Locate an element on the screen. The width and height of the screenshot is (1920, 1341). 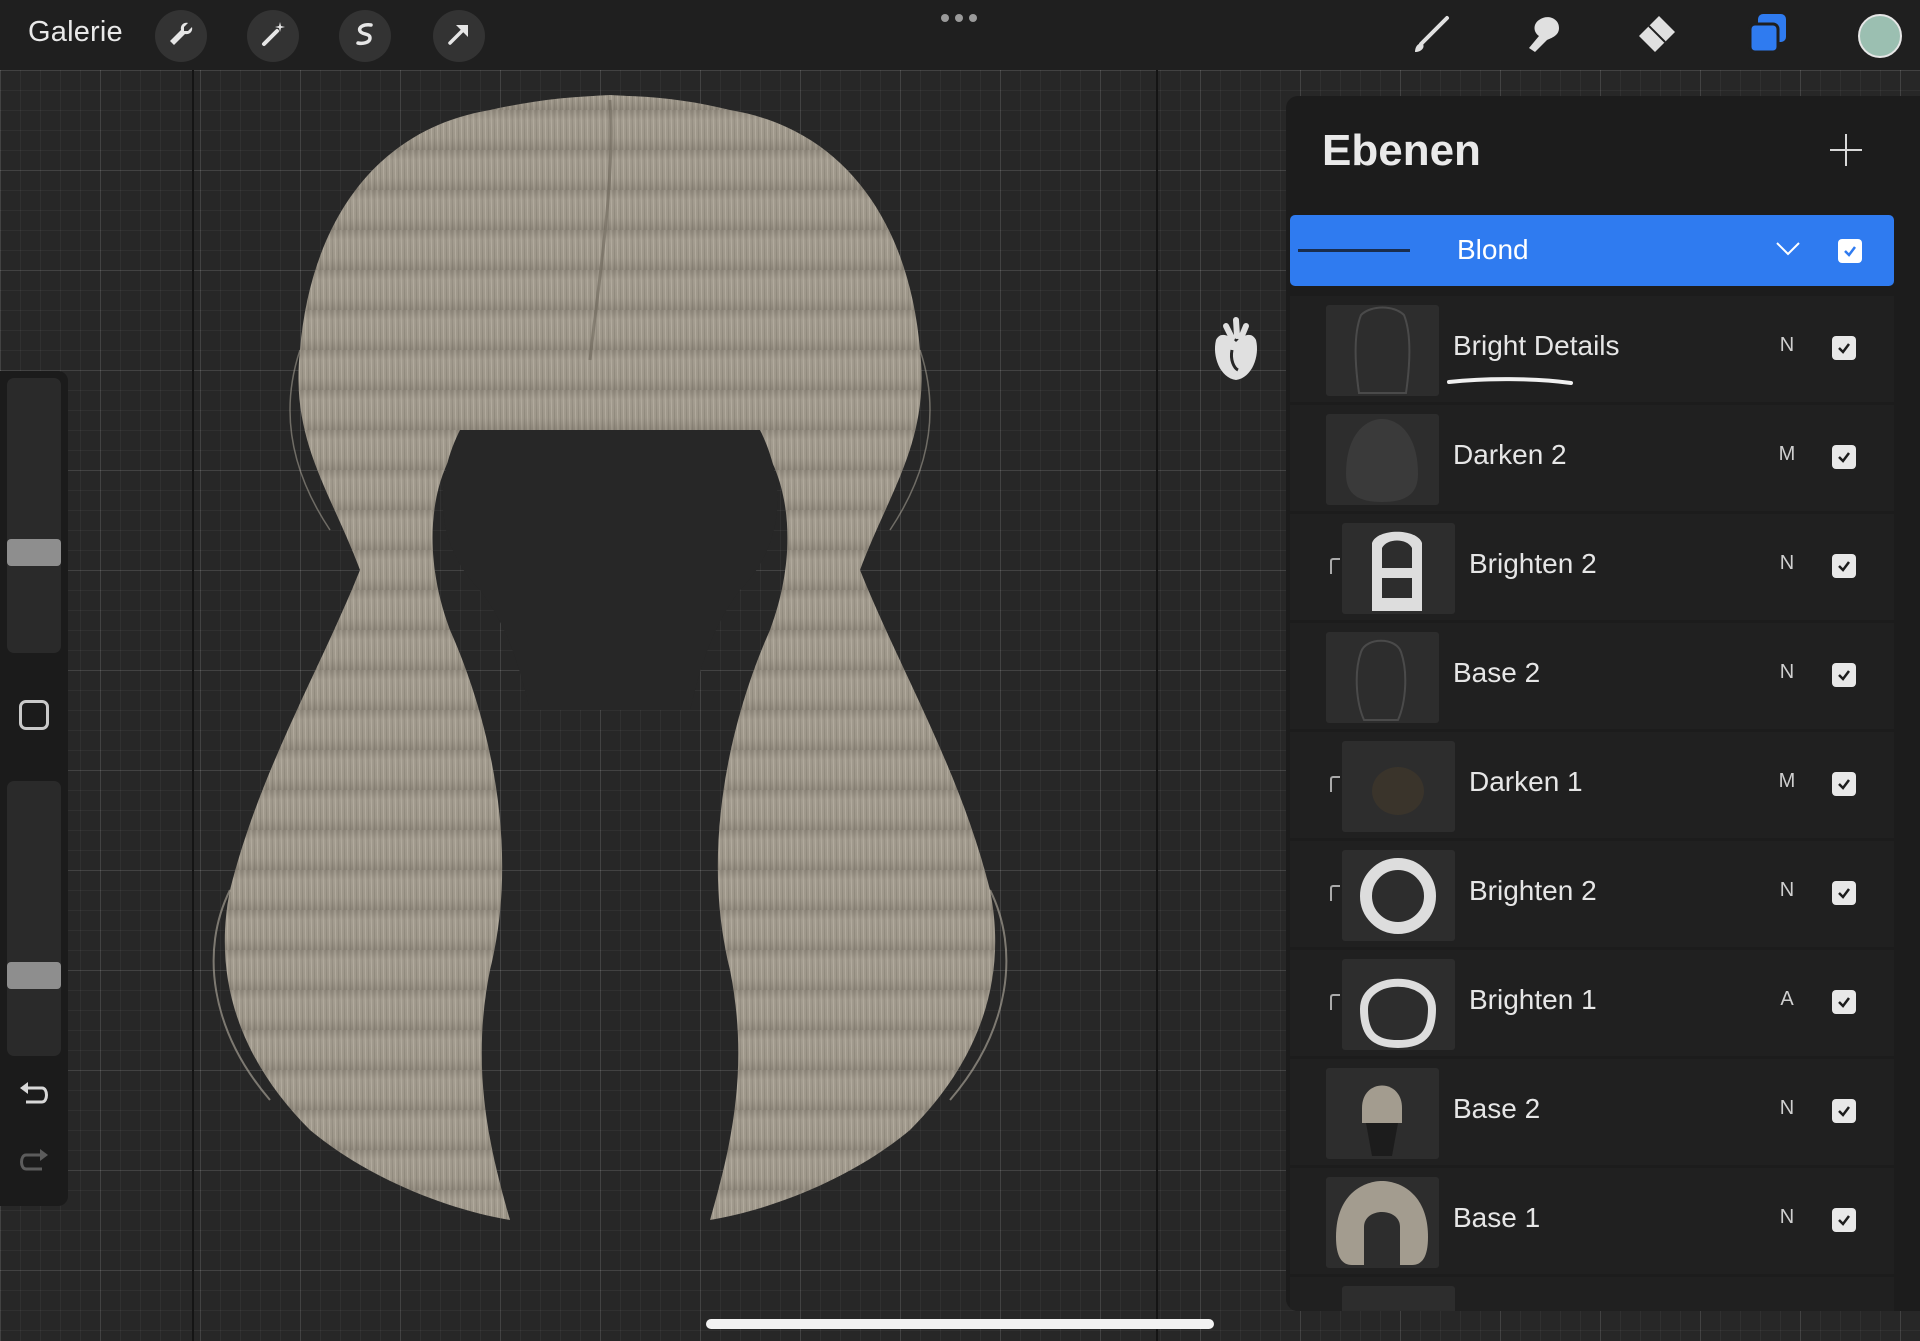
layer-name: Brighten 1 is located at coordinates (1533, 999).